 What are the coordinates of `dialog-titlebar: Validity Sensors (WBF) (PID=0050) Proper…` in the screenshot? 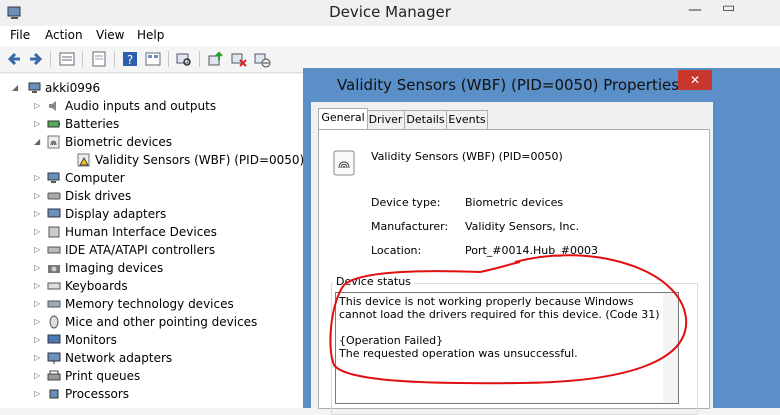 It's located at (541, 85).